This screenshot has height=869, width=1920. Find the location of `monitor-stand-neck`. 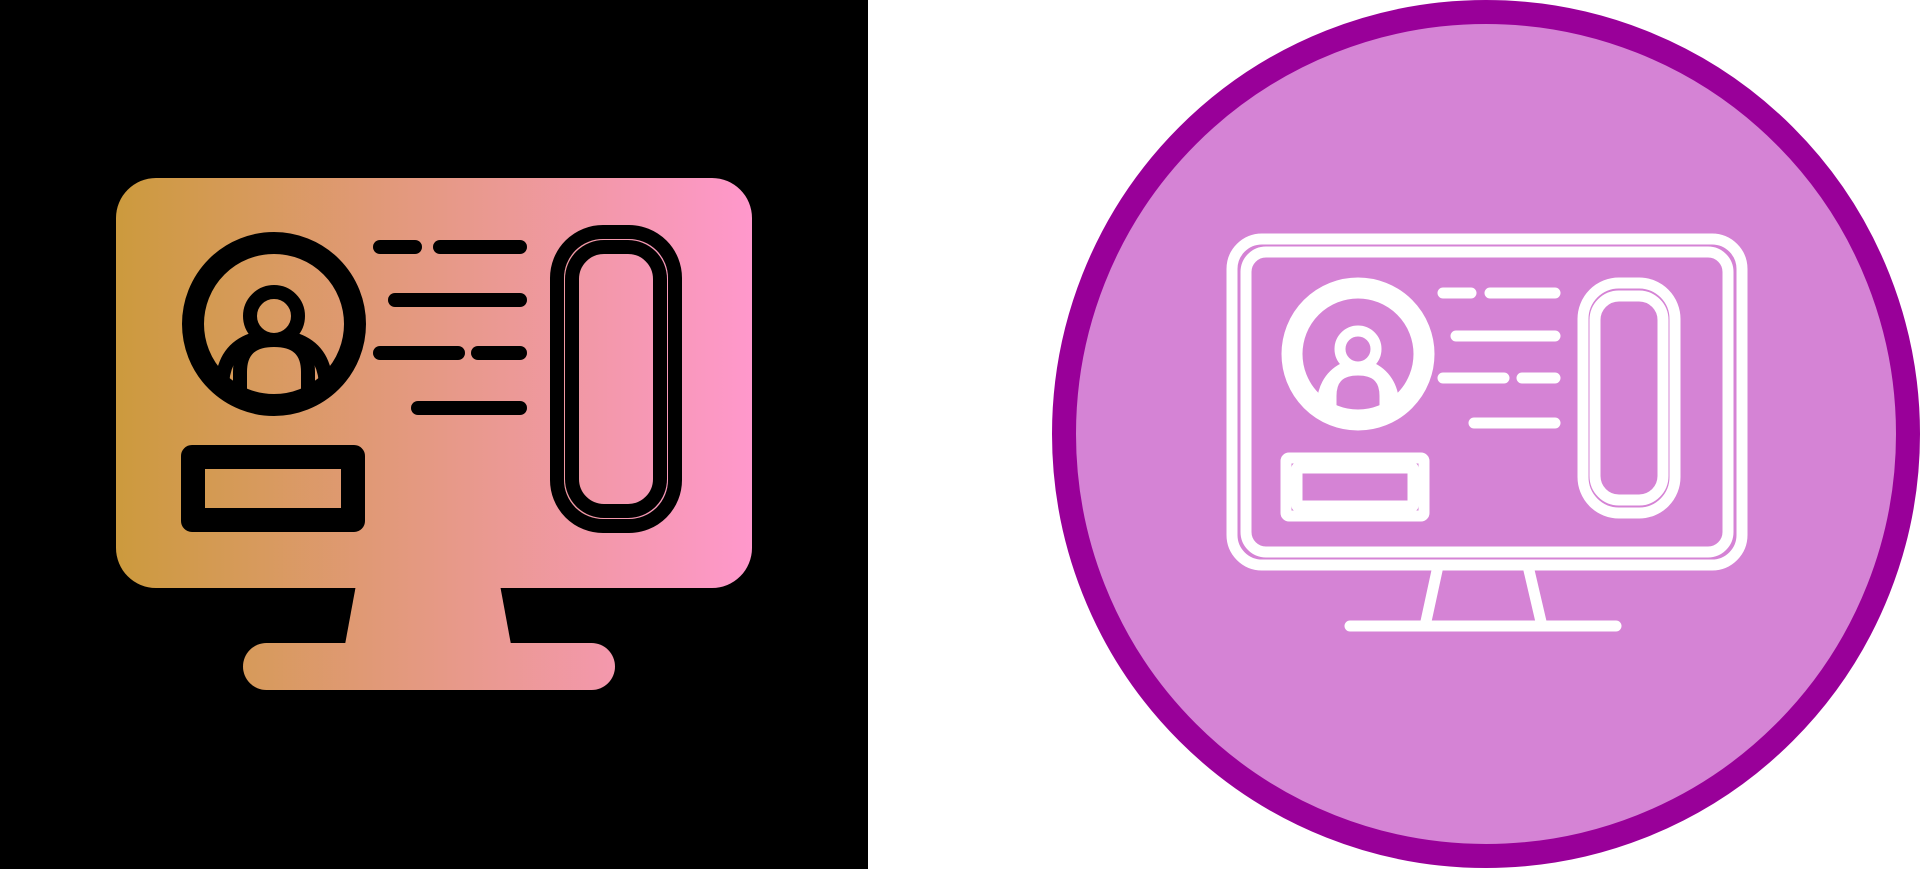

monitor-stand-neck is located at coordinates (428, 617).